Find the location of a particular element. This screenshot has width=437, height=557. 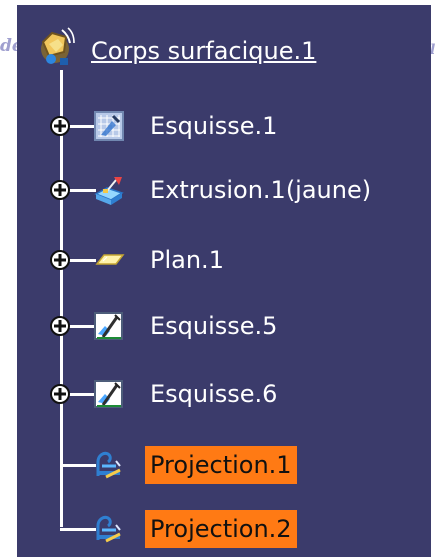

surface-body-icon is located at coordinates (57, 48).